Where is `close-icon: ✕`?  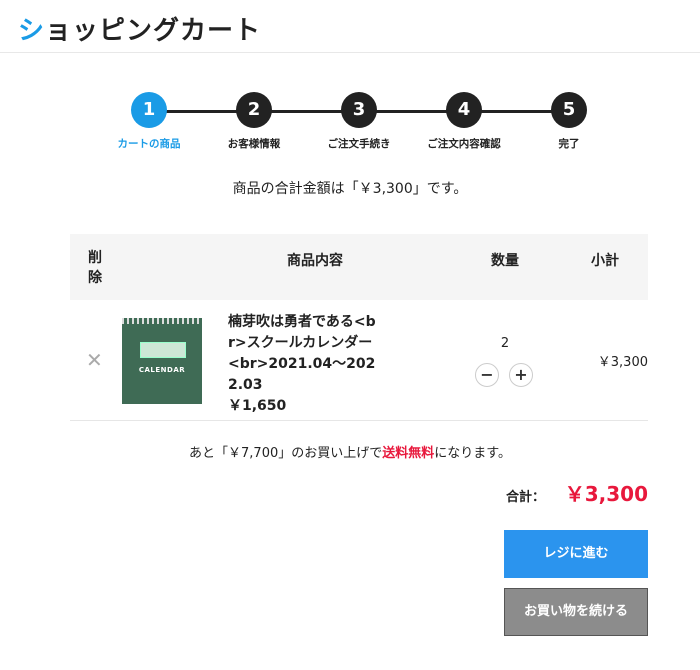
close-icon: ✕ is located at coordinates (94, 360).